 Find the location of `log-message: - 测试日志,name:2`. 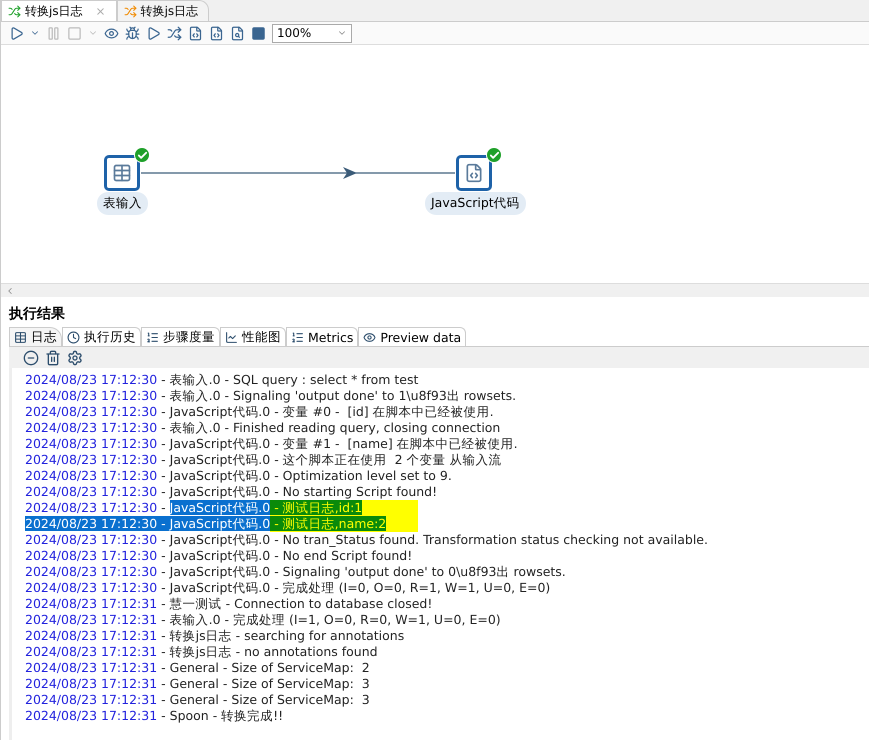

log-message: - 测试日志,name:2 is located at coordinates (328, 523).